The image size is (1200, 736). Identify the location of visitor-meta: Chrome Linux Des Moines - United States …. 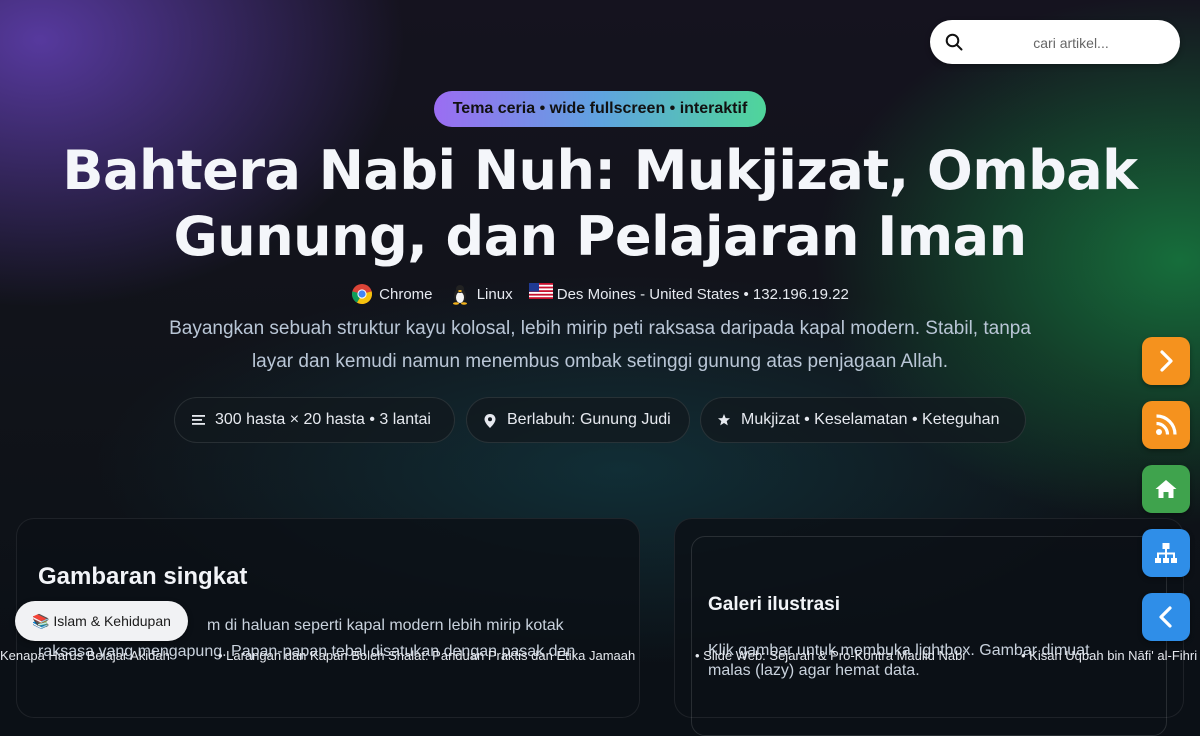
(600, 294).